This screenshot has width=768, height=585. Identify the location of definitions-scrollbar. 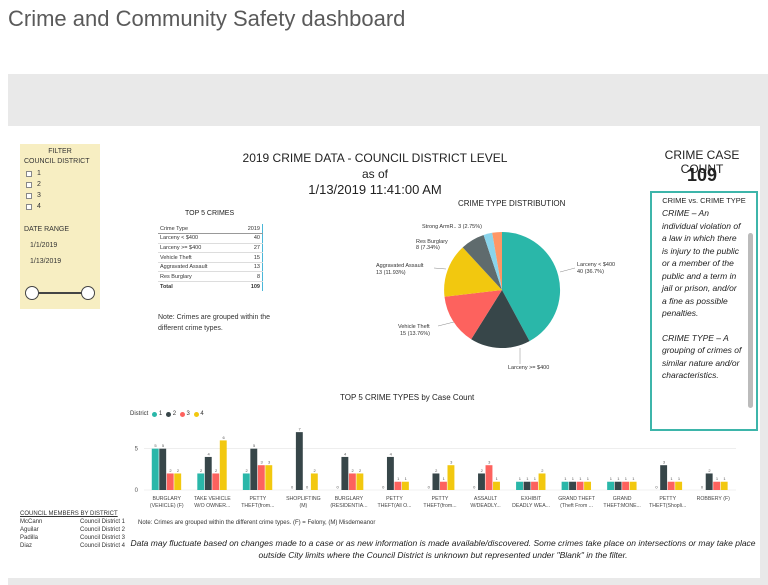
(750, 320).